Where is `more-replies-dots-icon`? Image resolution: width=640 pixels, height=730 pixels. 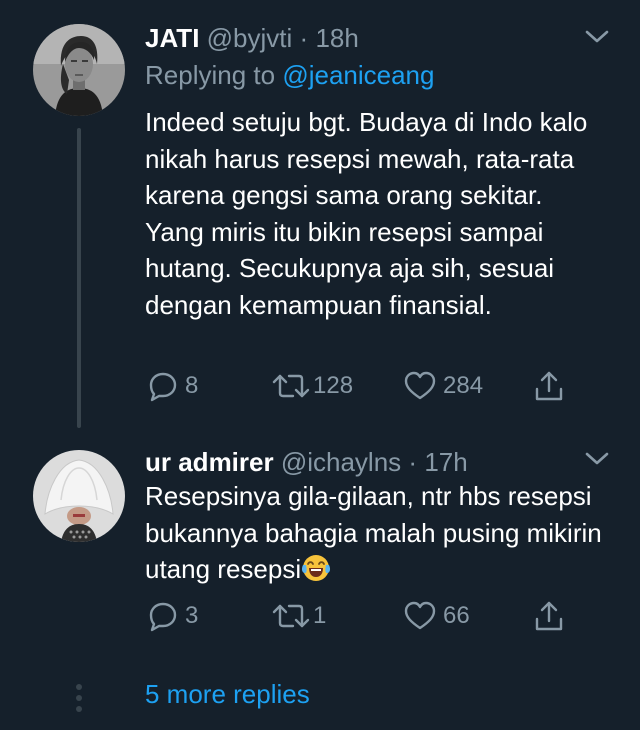
more-replies-dots-icon is located at coordinates (79, 698).